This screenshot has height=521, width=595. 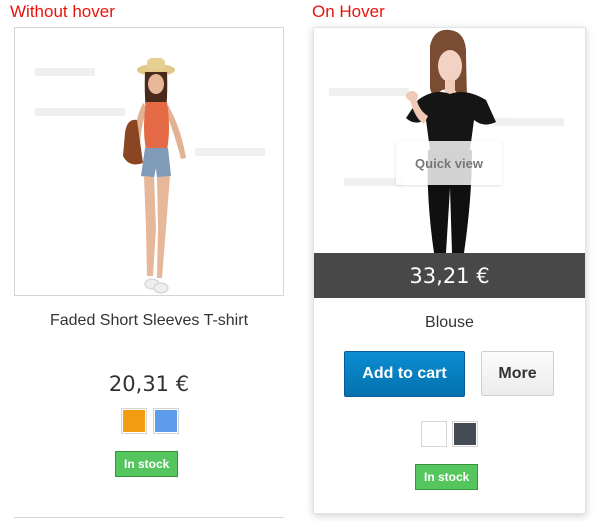 I want to click on more-button: More, so click(x=517, y=373).